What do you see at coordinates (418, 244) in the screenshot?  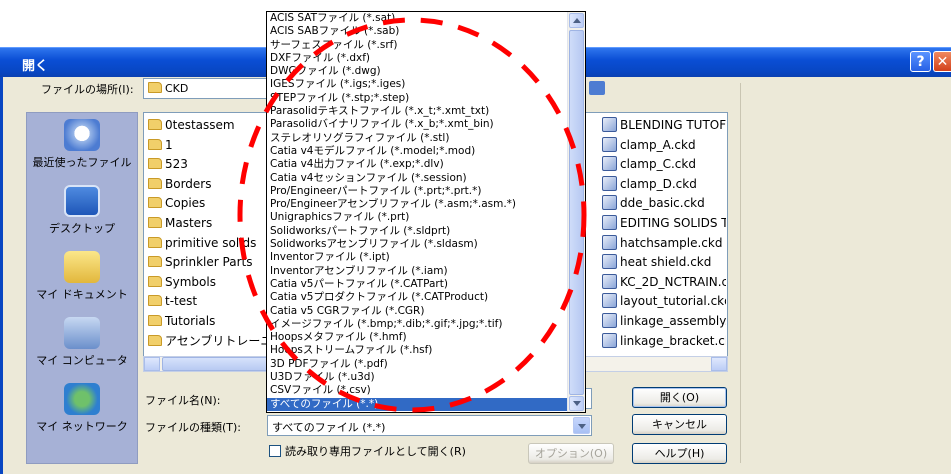 I see `filetype-option: Solidworksアセンブリファイル (*.sldasm)` at bounding box center [418, 244].